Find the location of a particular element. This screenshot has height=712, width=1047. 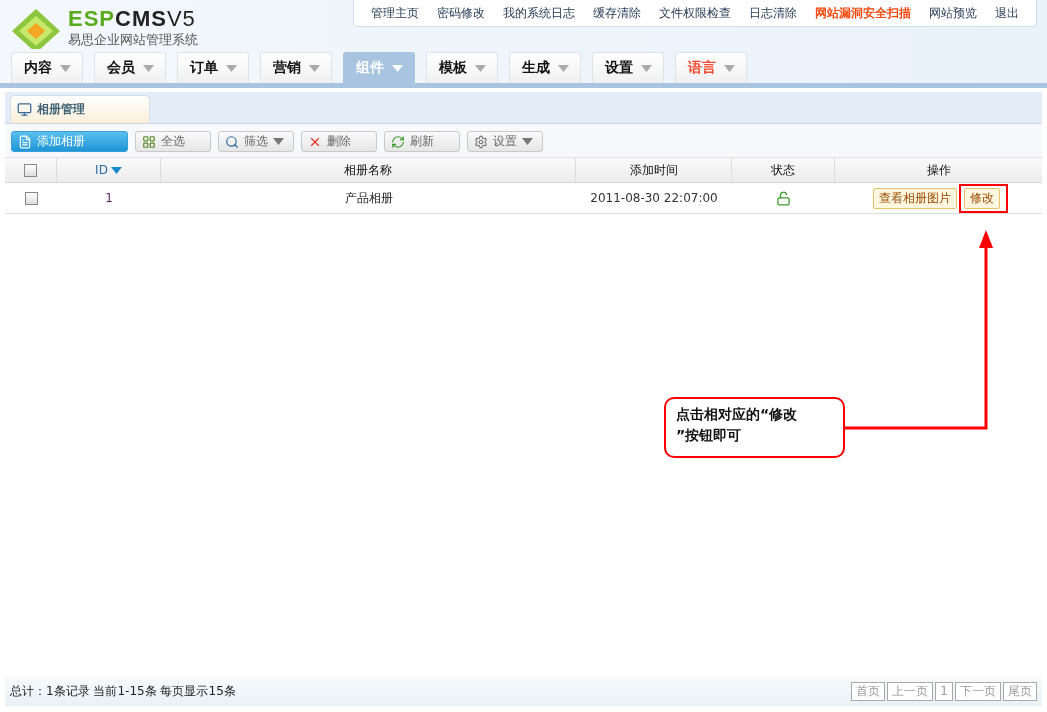

table-header-cell: 操作 is located at coordinates (938, 170).